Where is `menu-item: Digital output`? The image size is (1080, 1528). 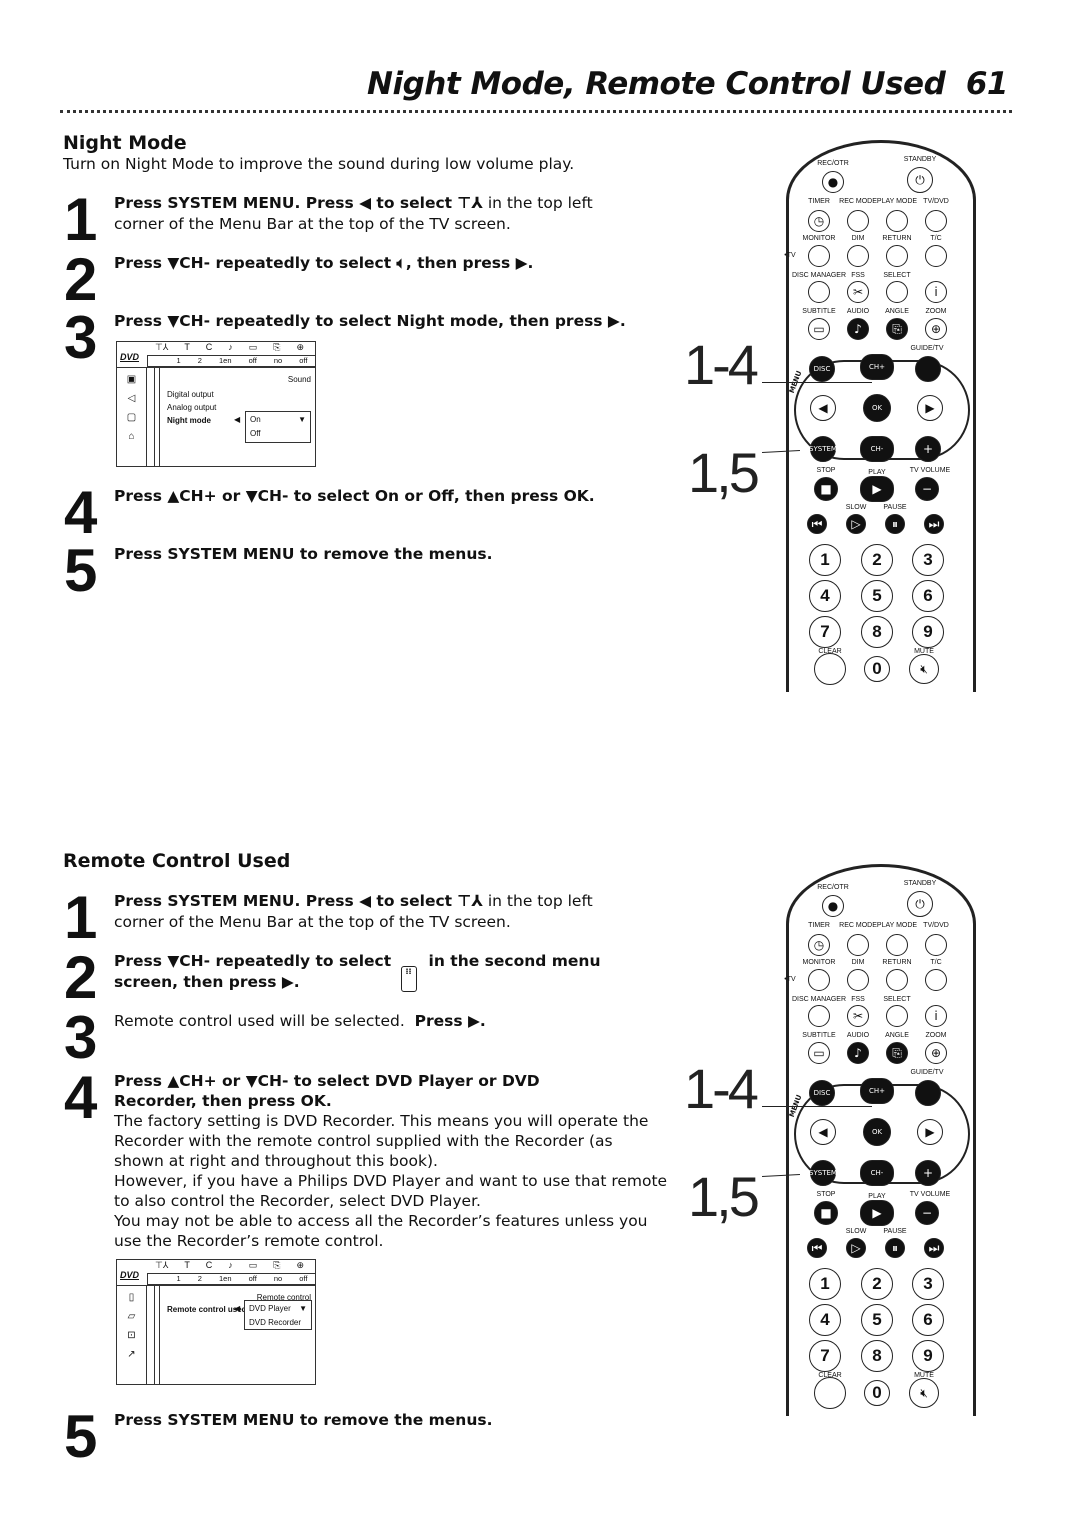
menu-item: Digital output is located at coordinates (190, 394).